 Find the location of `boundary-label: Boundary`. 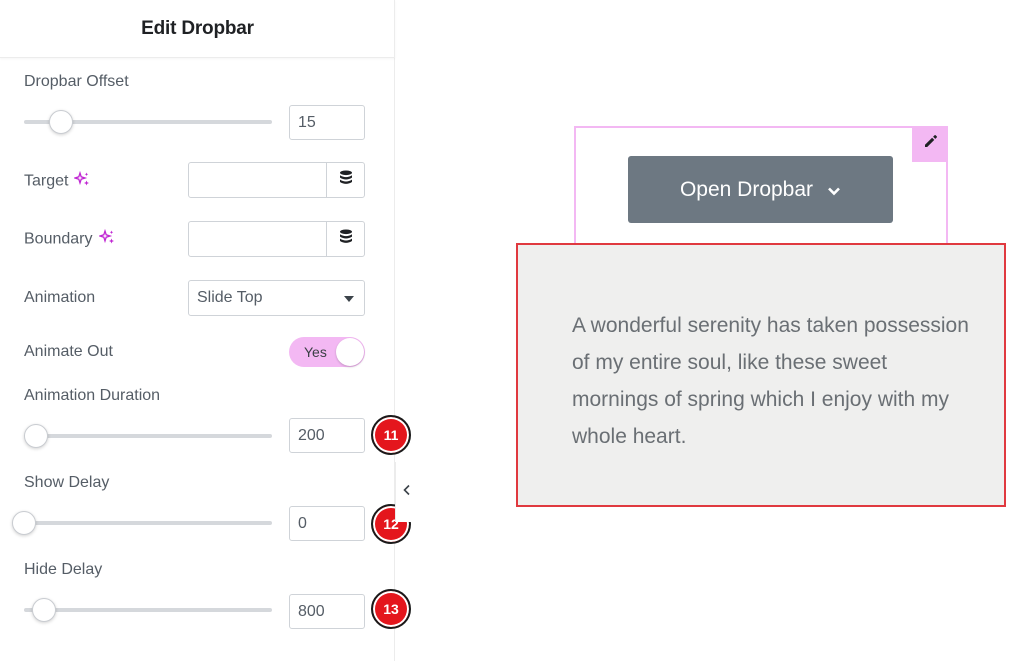

boundary-label: Boundary is located at coordinates (69, 239).